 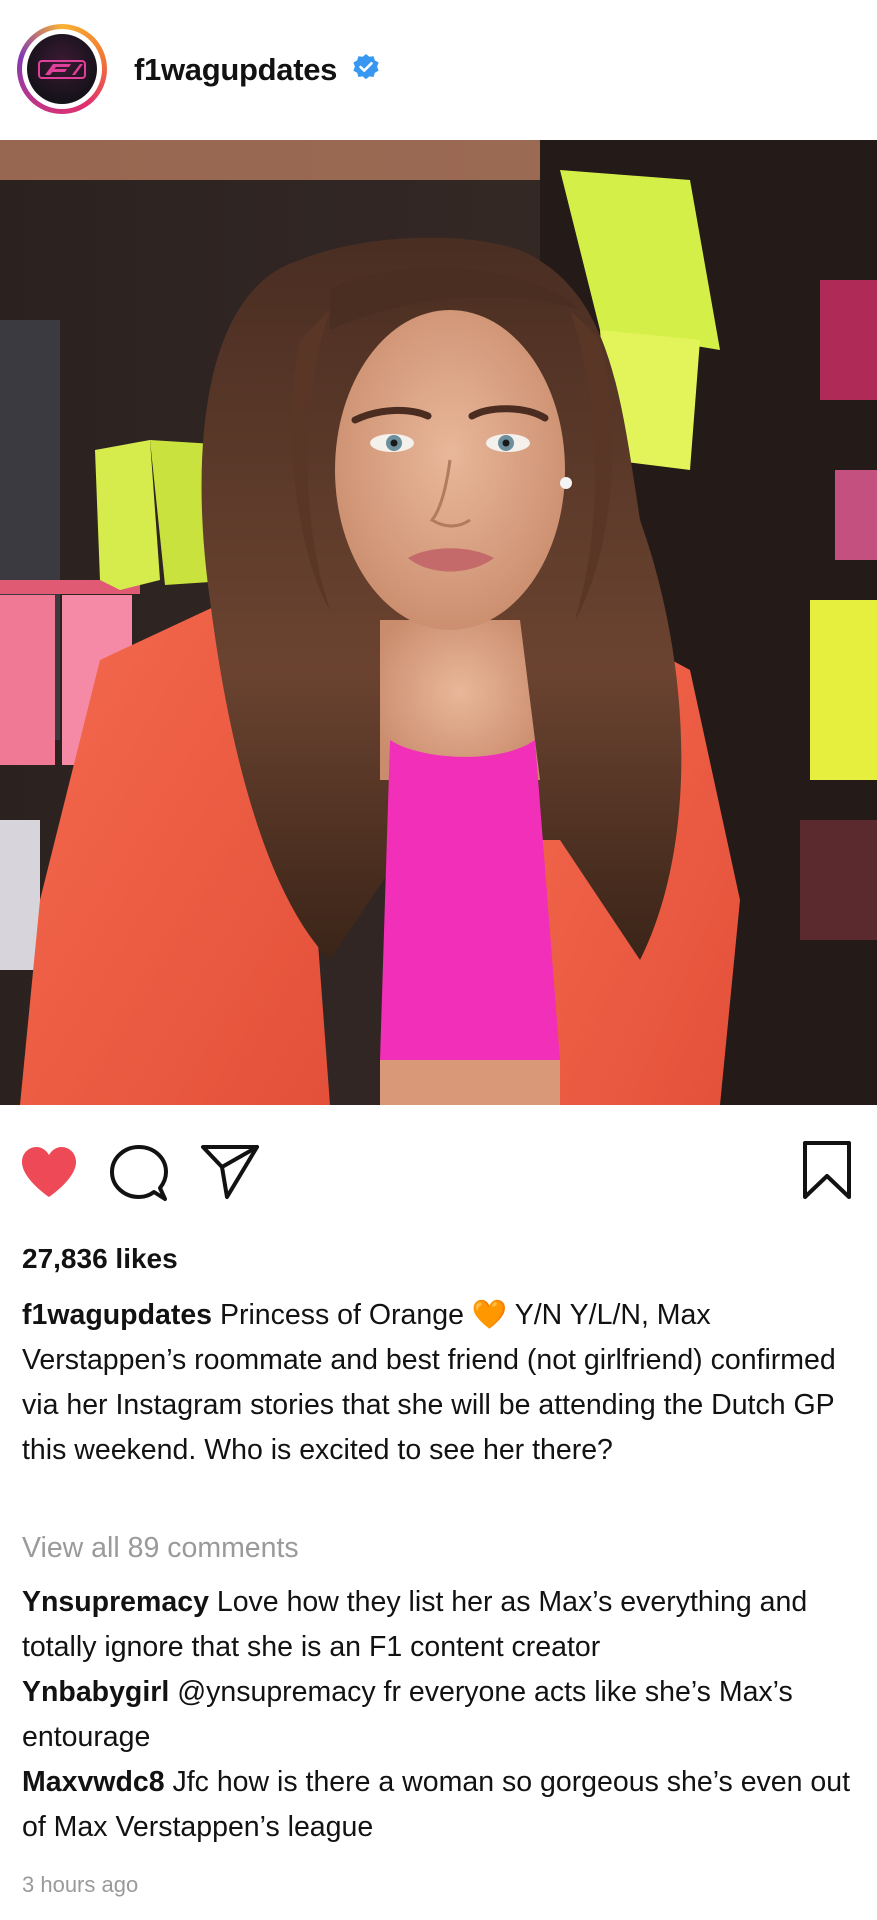 I want to click on heart-filled-icon, so click(x=49, y=1172).